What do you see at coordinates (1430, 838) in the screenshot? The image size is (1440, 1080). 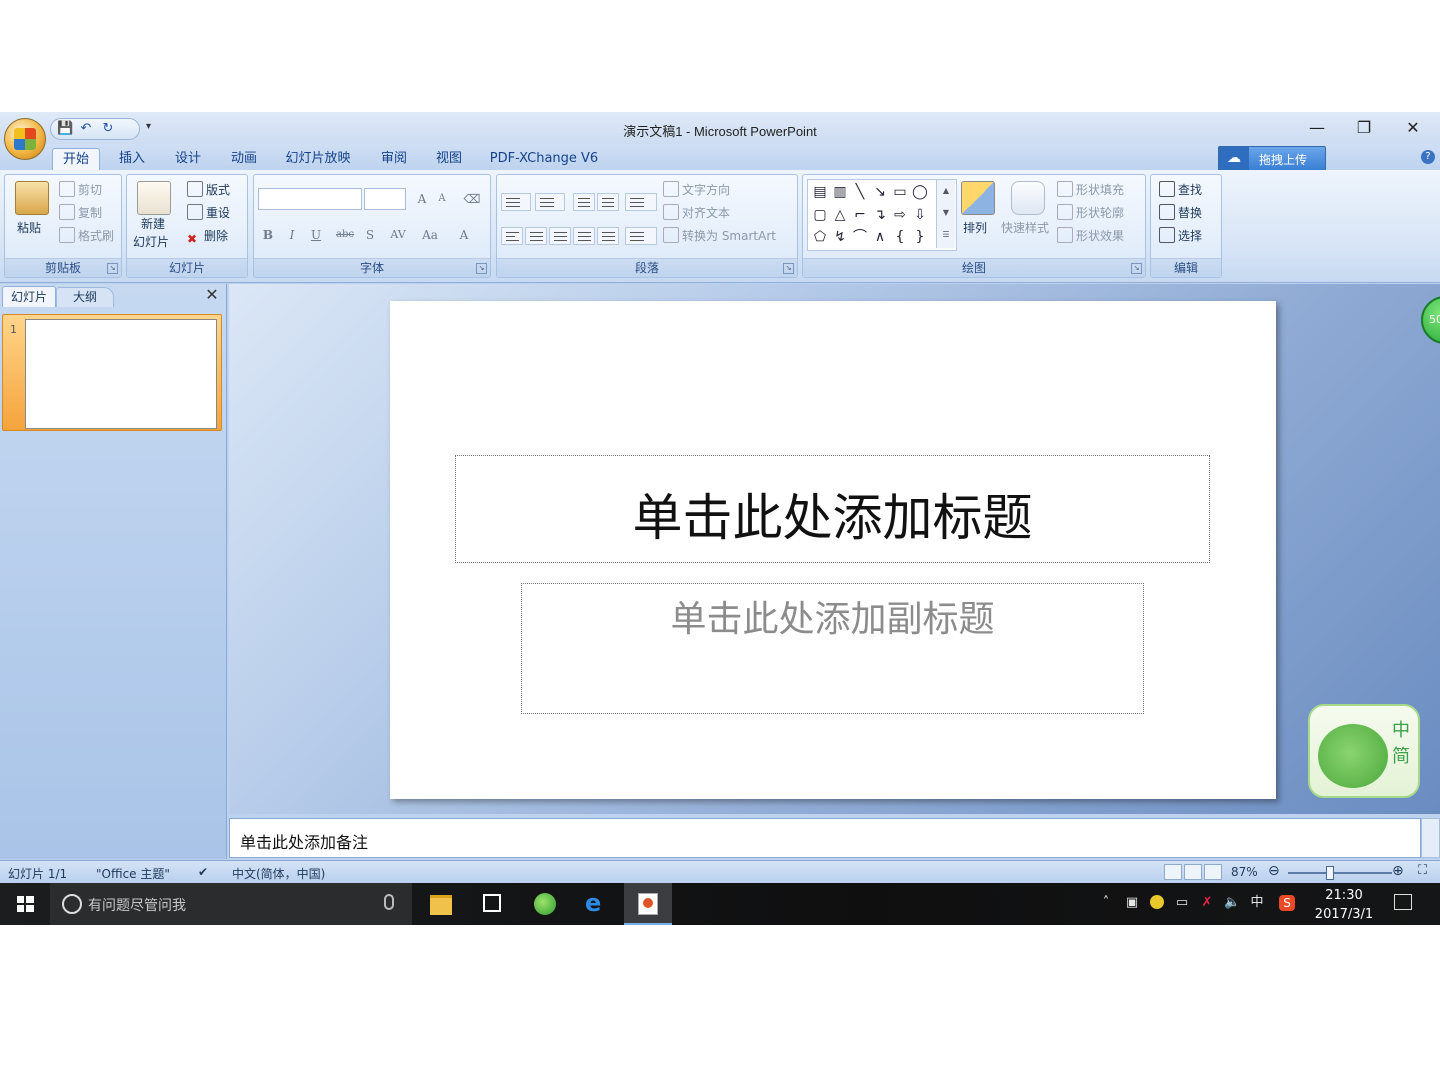 I see `notes-scrollbar` at bounding box center [1430, 838].